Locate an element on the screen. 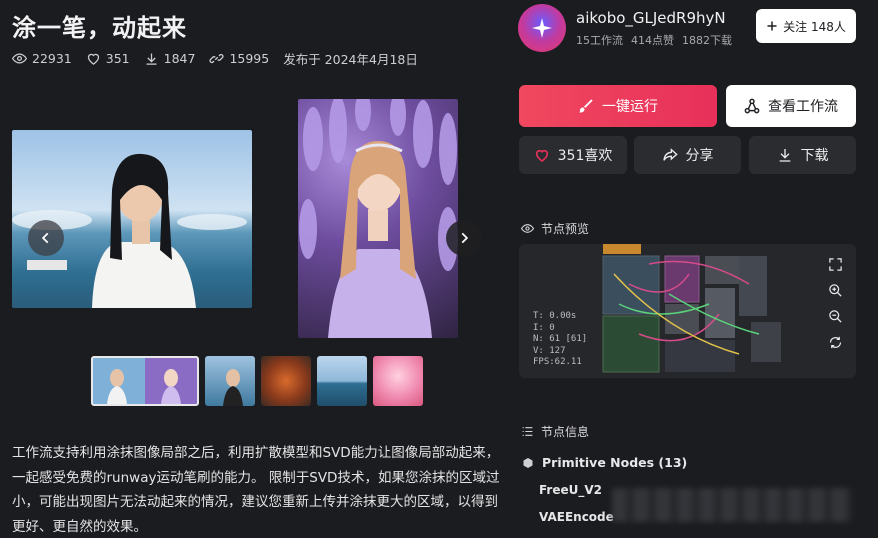 The height and width of the screenshot is (538, 878). canvas-stat-time: T: 0.00s is located at coordinates (555, 316).